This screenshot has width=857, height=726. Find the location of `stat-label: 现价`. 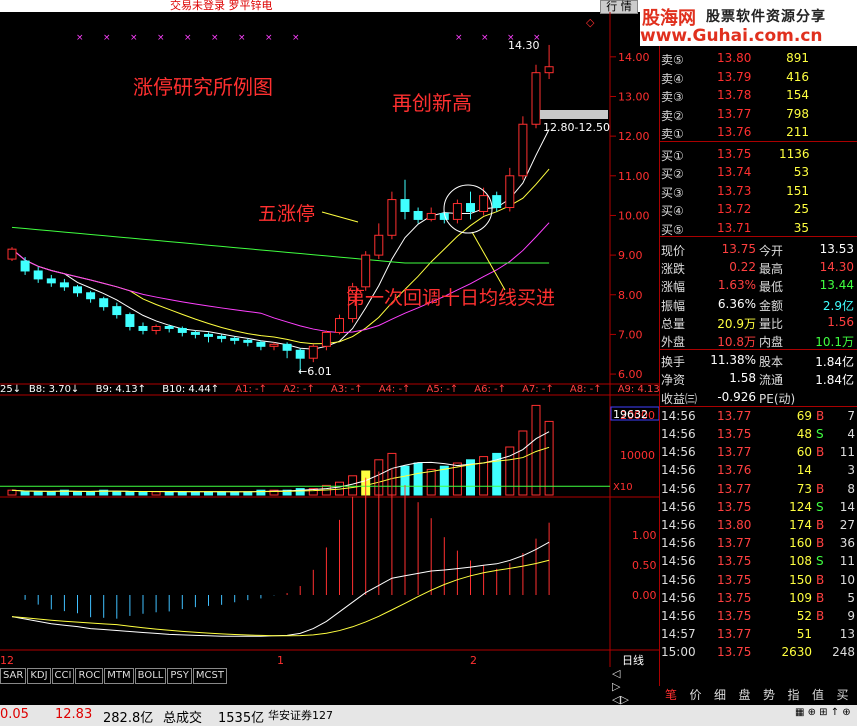

stat-label: 现价 is located at coordinates (673, 251).